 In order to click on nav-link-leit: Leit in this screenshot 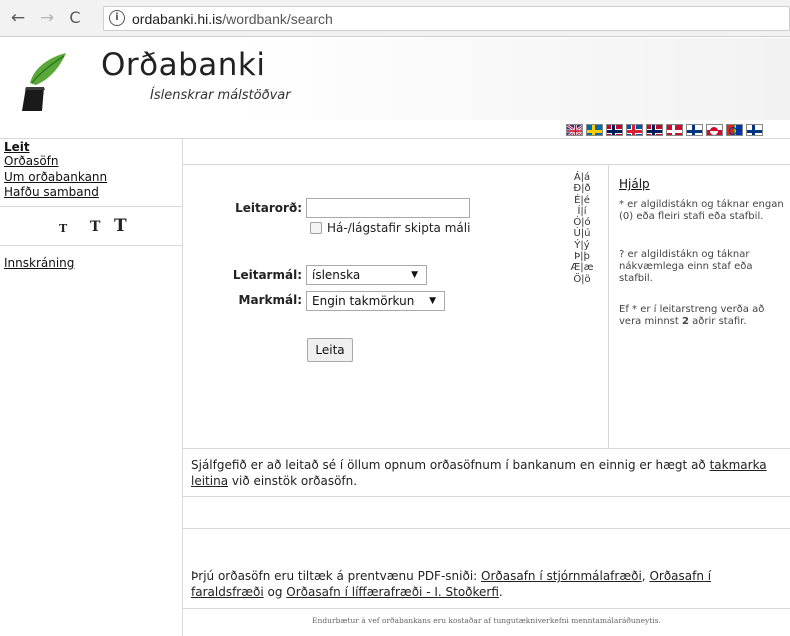, I will do `click(17, 147)`.